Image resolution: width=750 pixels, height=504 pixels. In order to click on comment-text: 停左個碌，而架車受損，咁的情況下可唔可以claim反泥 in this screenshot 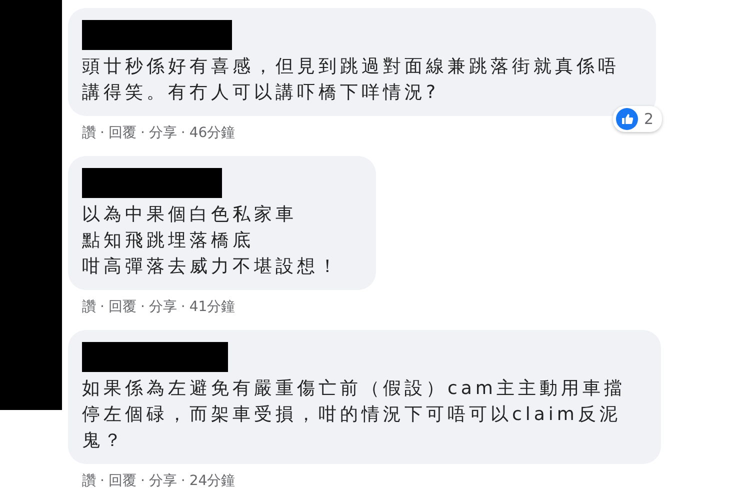, I will do `click(352, 415)`.